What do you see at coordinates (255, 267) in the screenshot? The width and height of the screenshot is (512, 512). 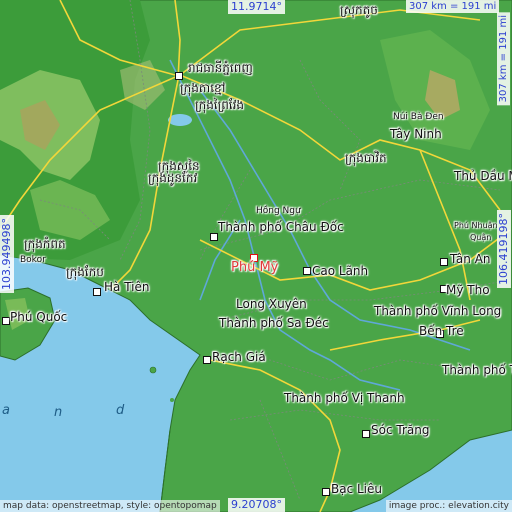 I see `label-phu-my: Phú Mỹ` at bounding box center [255, 267].